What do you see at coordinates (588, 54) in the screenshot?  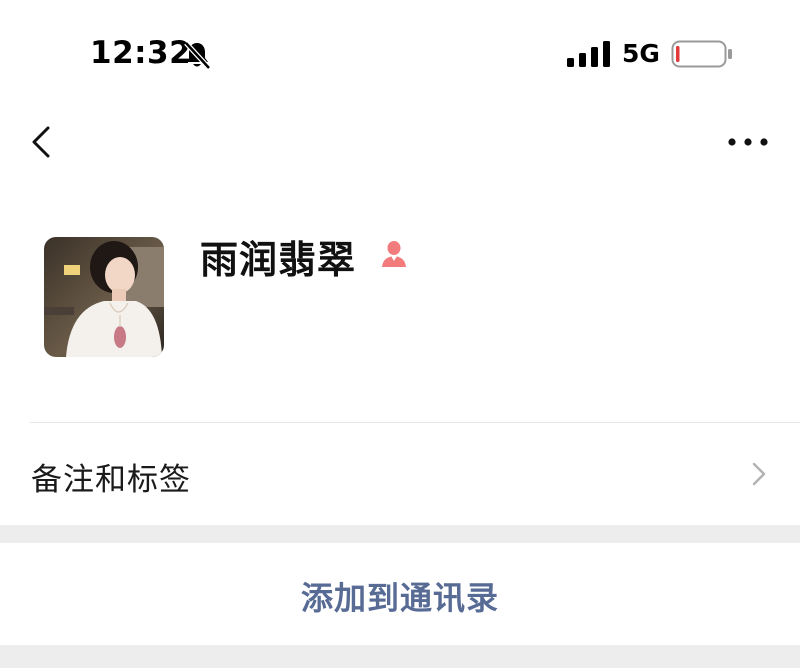 I see `signal-bars-icon` at bounding box center [588, 54].